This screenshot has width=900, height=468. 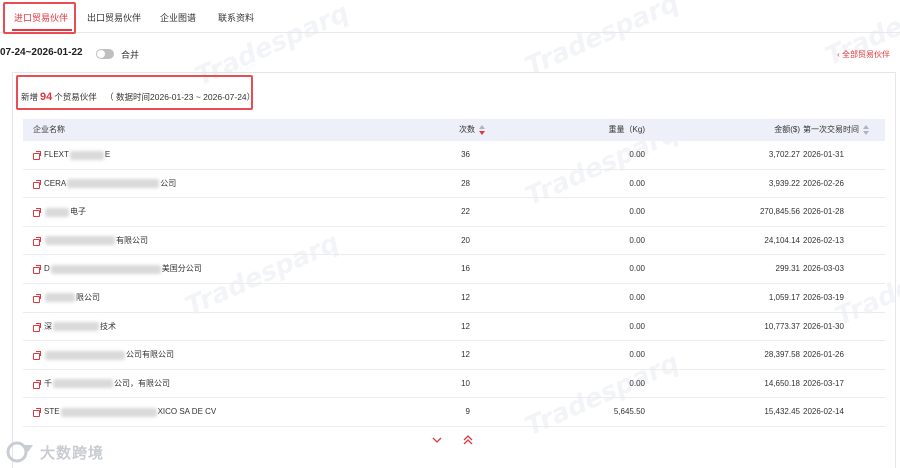 What do you see at coordinates (124, 412) in the screenshot?
I see `company-name: STE XICO SA DE CV` at bounding box center [124, 412].